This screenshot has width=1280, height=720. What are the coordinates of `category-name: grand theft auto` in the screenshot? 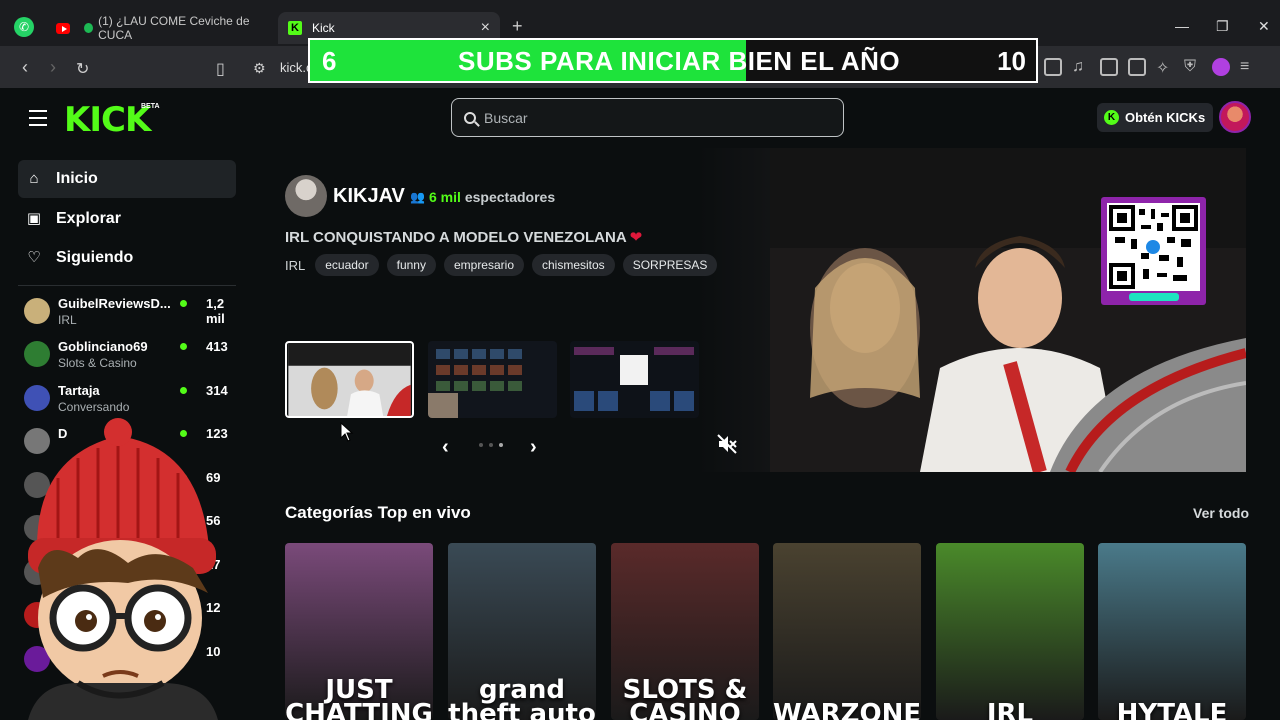 It's located at (522, 697).